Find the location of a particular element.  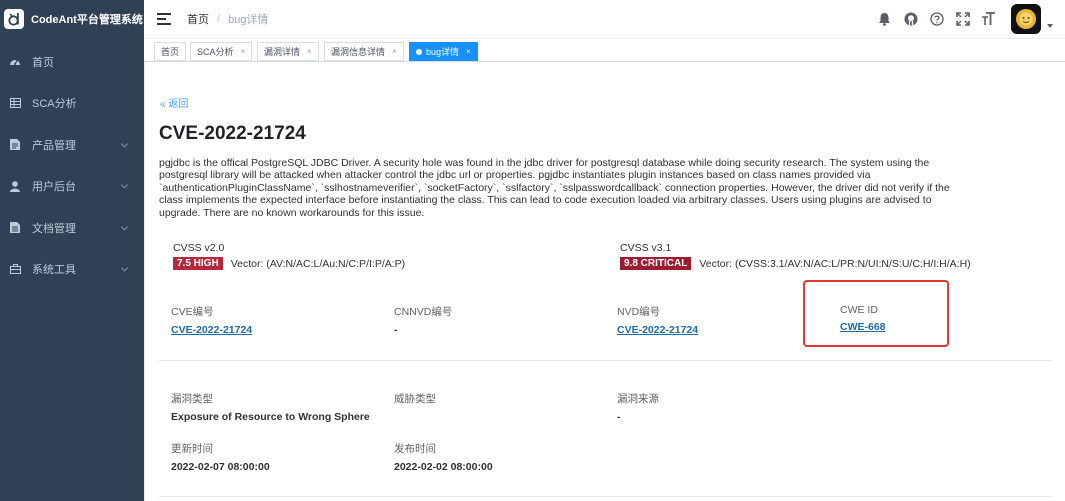

cve-id-label: CVE编号 is located at coordinates (192, 312).